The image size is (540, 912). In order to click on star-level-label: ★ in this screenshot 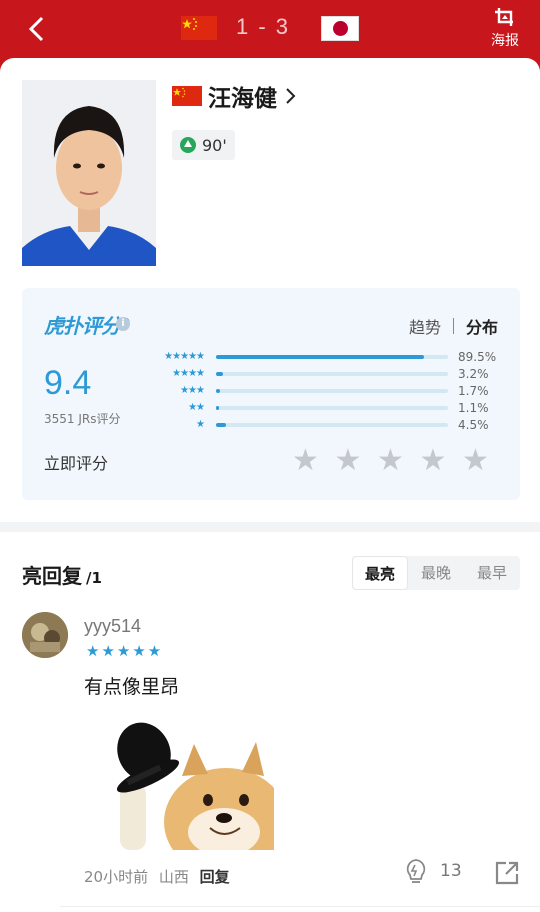, I will do `click(200, 424)`.